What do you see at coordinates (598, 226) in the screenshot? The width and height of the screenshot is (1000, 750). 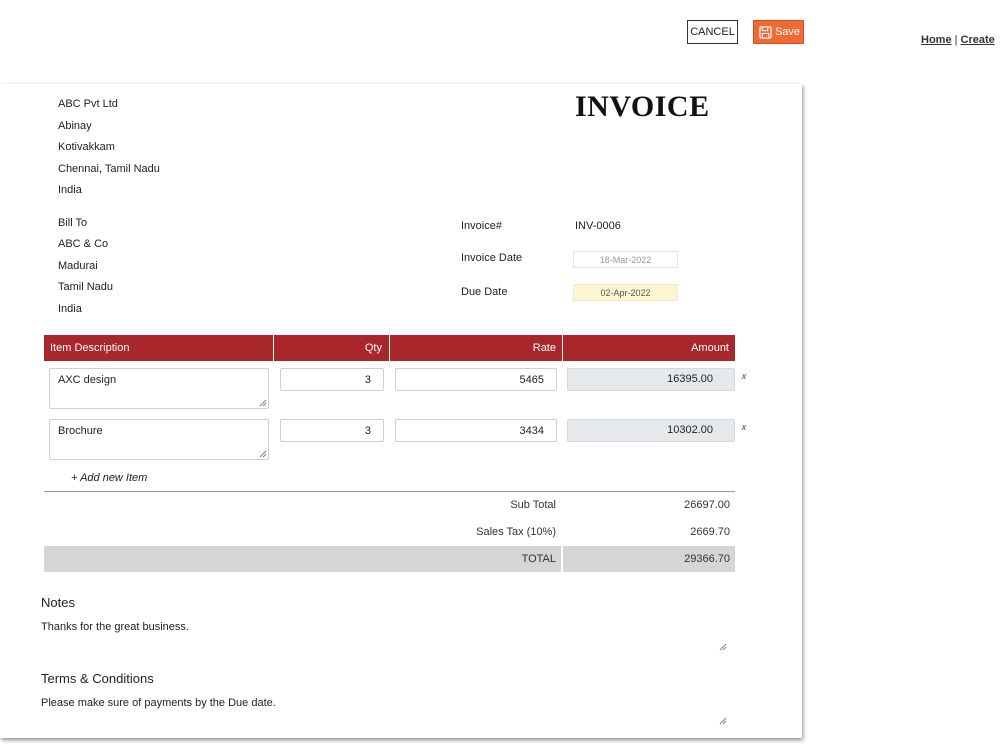 I see `invoice-number-value: INV-0006` at bounding box center [598, 226].